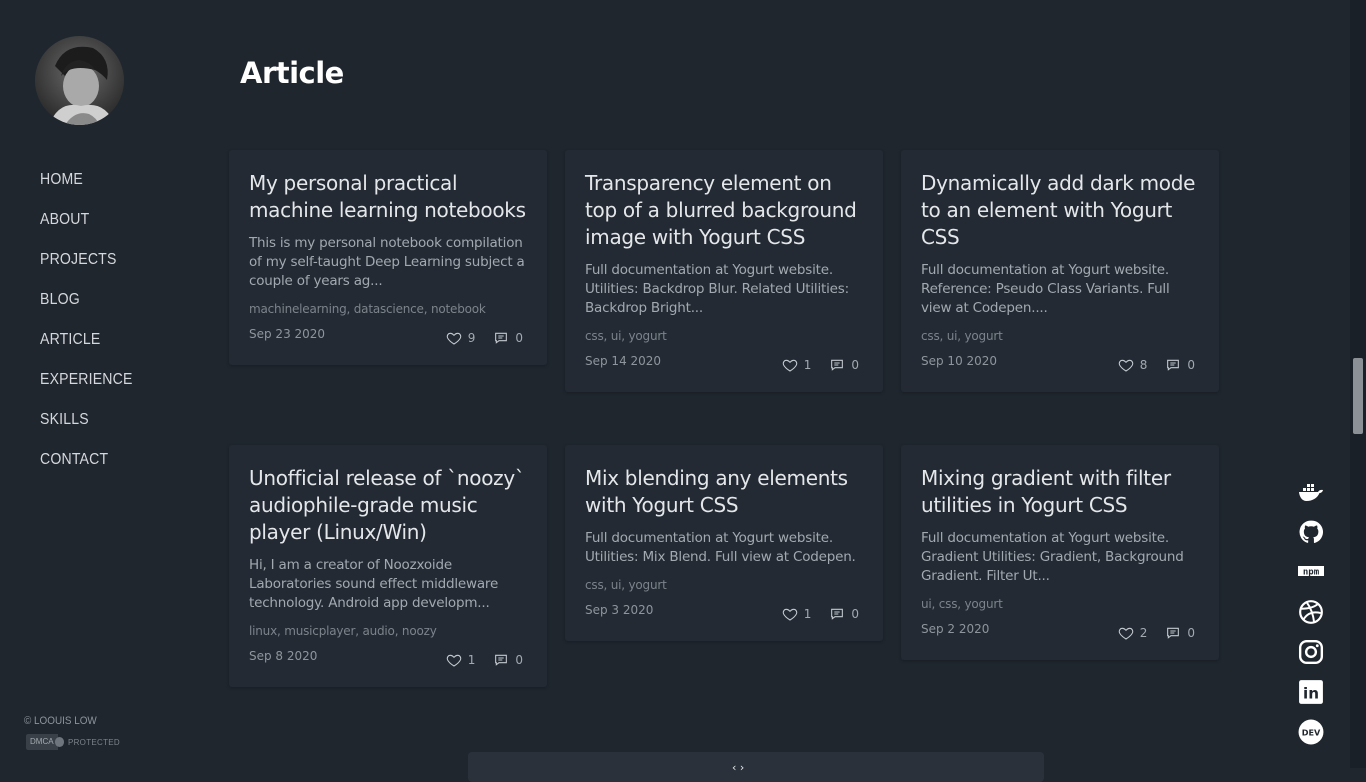 The image size is (1366, 782). Describe the element at coordinates (484, 338) in the screenshot. I see `article-stats: 9 0` at that location.